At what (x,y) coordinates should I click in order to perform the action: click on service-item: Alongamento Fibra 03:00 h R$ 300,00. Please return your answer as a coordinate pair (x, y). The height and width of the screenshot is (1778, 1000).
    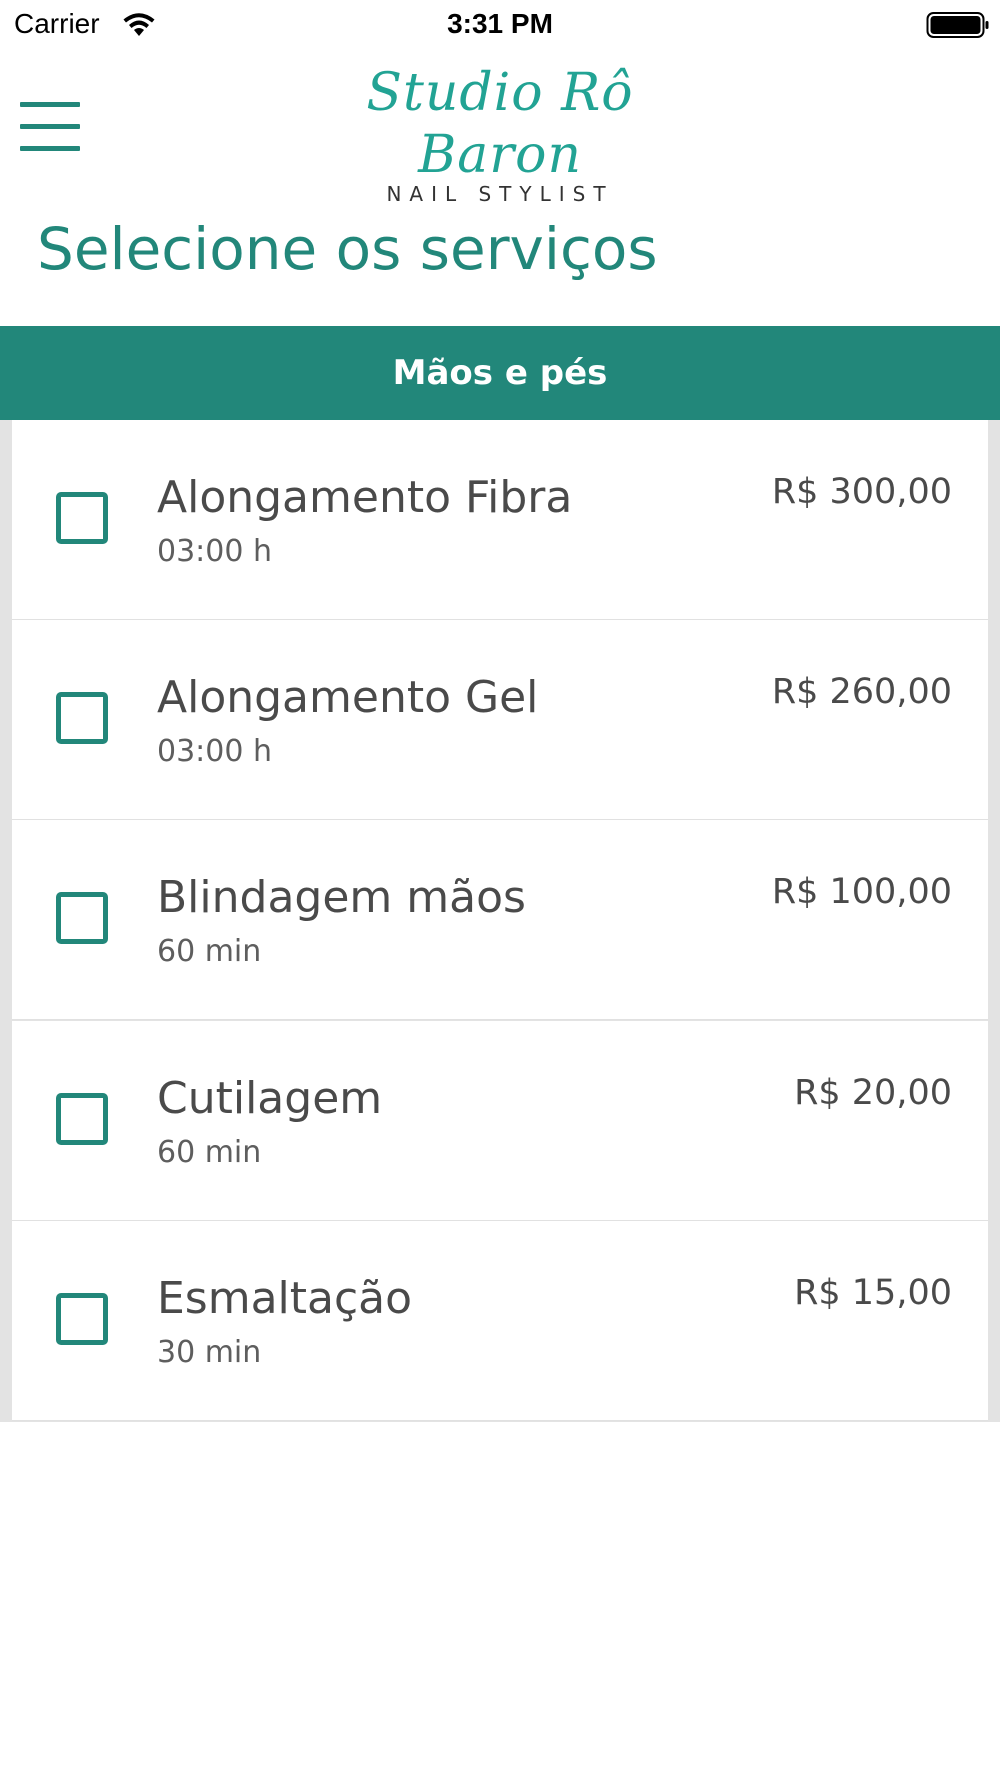
    Looking at the image, I should click on (500, 520).